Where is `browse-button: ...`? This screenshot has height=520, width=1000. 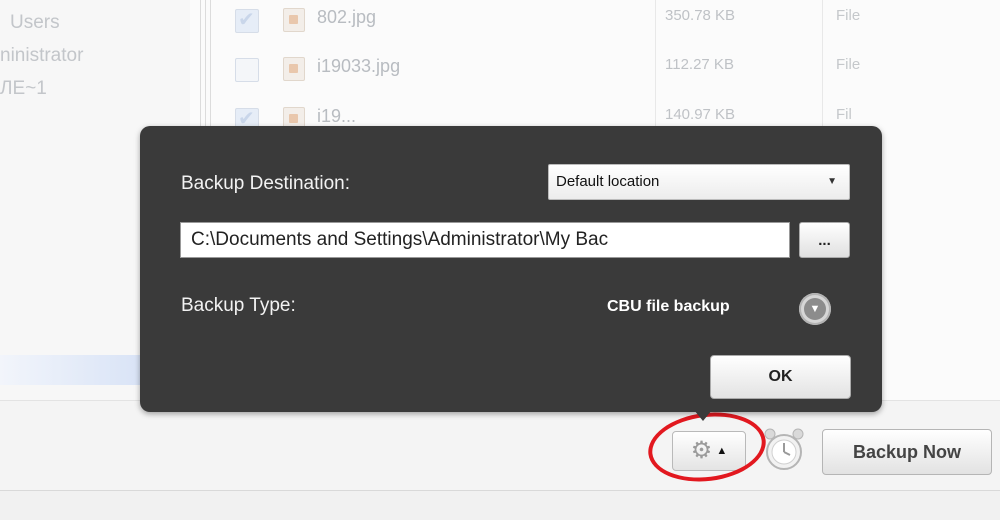 browse-button: ... is located at coordinates (824, 240).